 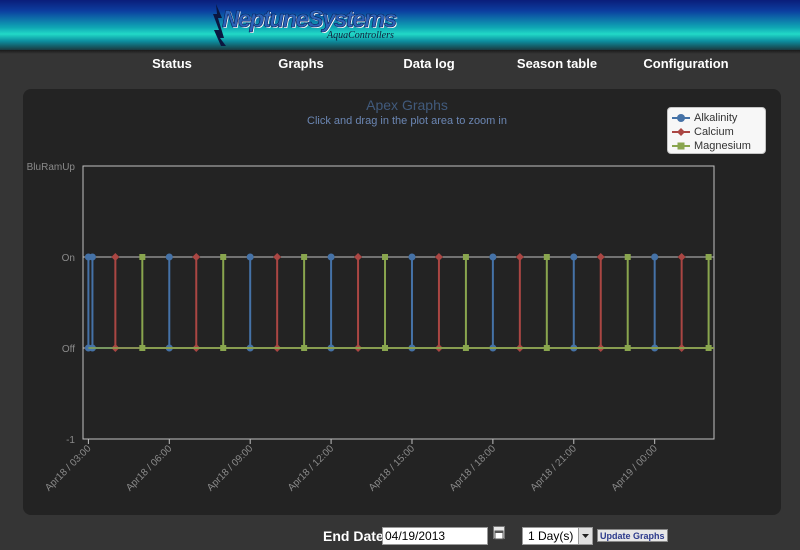 I want to click on chart-legend: Alkalinity Calcium Magnesium, so click(x=716, y=130).